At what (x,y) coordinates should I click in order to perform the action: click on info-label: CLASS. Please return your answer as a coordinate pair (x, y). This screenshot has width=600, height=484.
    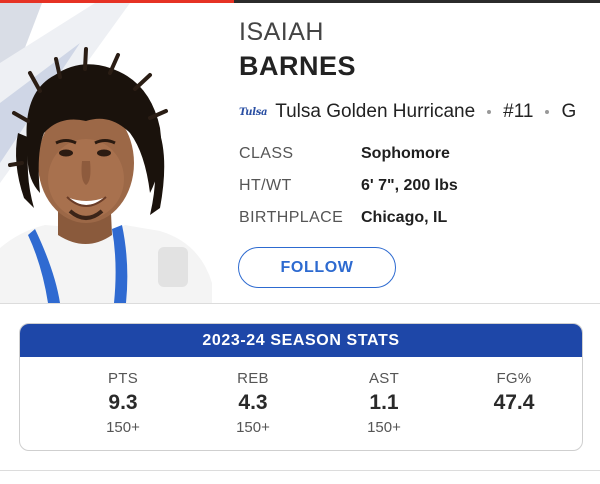
    Looking at the image, I should click on (266, 153).